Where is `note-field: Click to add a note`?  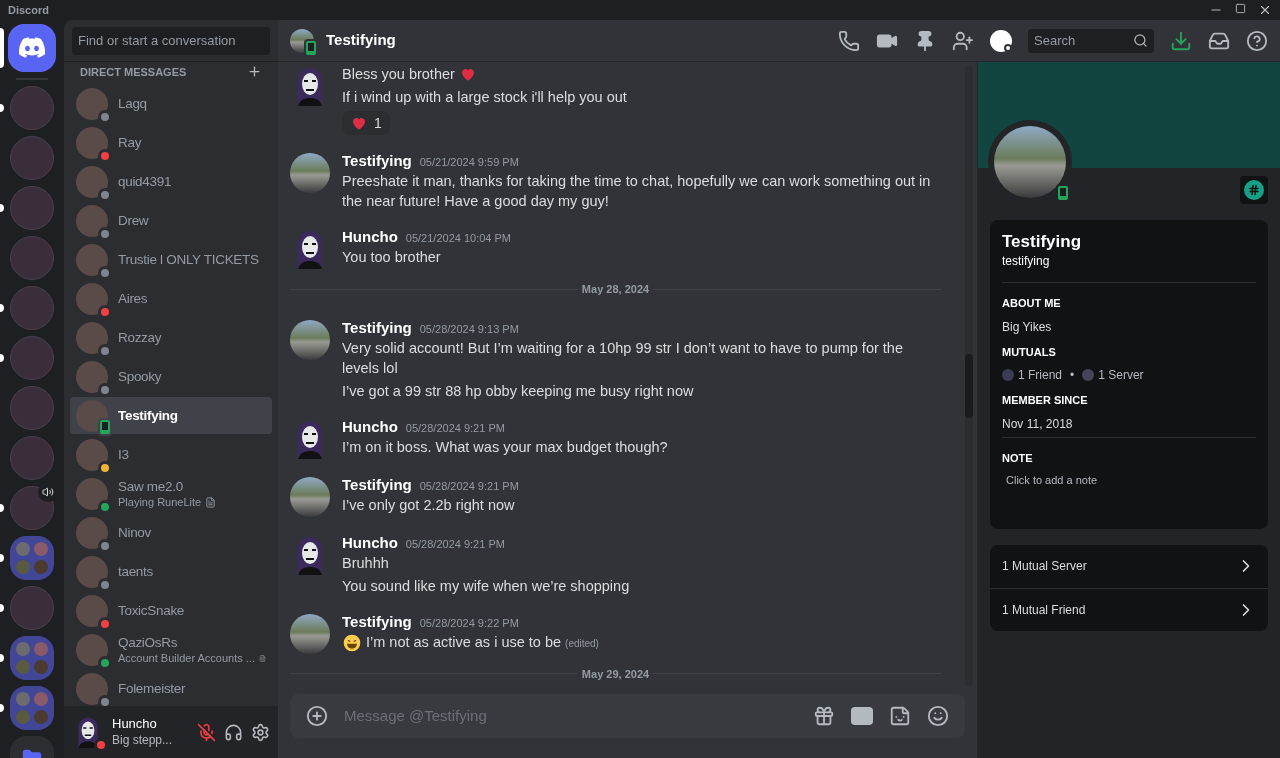
note-field: Click to add a note is located at coordinates (1129, 480).